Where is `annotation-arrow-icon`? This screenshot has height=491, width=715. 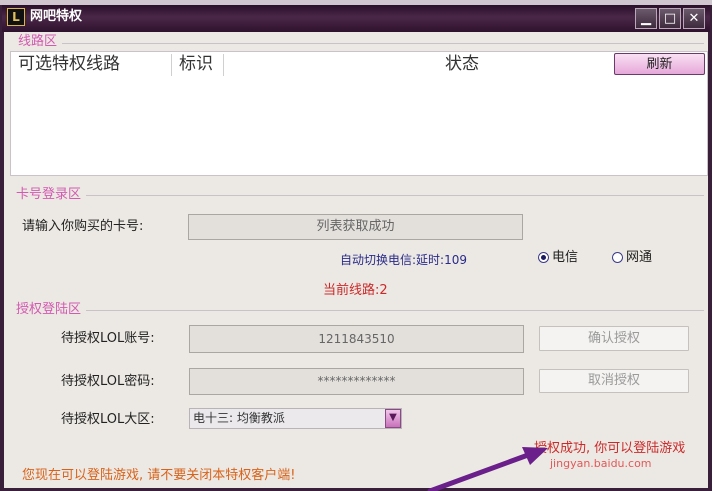
annotation-arrow-icon is located at coordinates (487, 469).